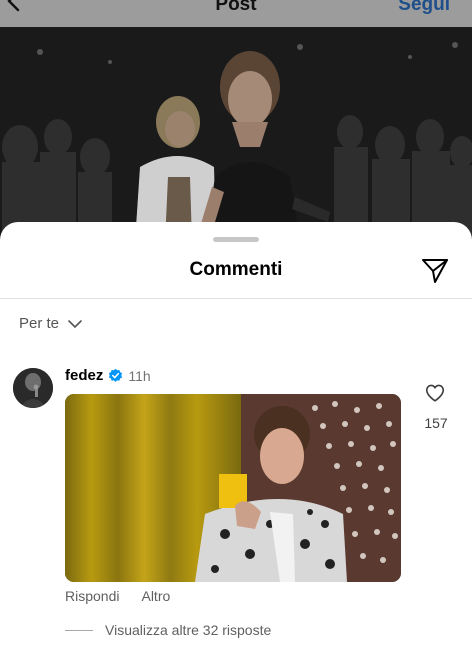 The height and width of the screenshot is (653, 472). Describe the element at coordinates (108, 375) in the screenshot. I see `comment-header: fedez 11h` at that location.